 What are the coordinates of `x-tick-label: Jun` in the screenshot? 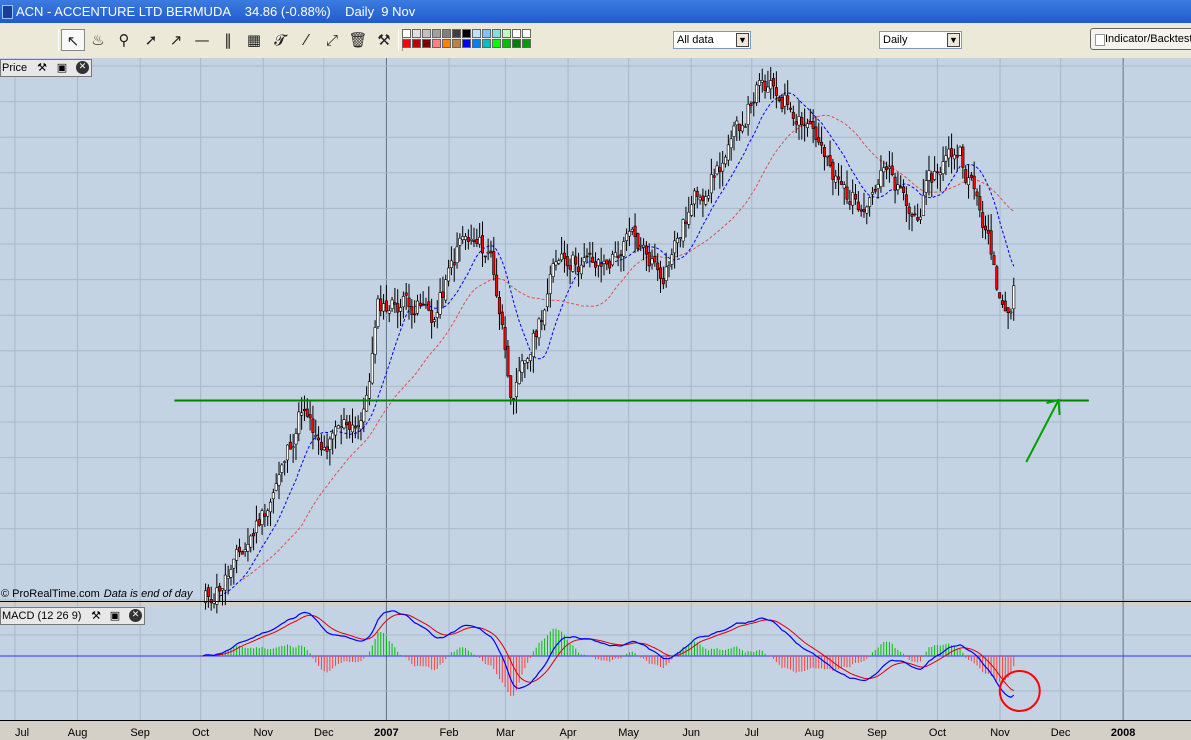 It's located at (691, 733).